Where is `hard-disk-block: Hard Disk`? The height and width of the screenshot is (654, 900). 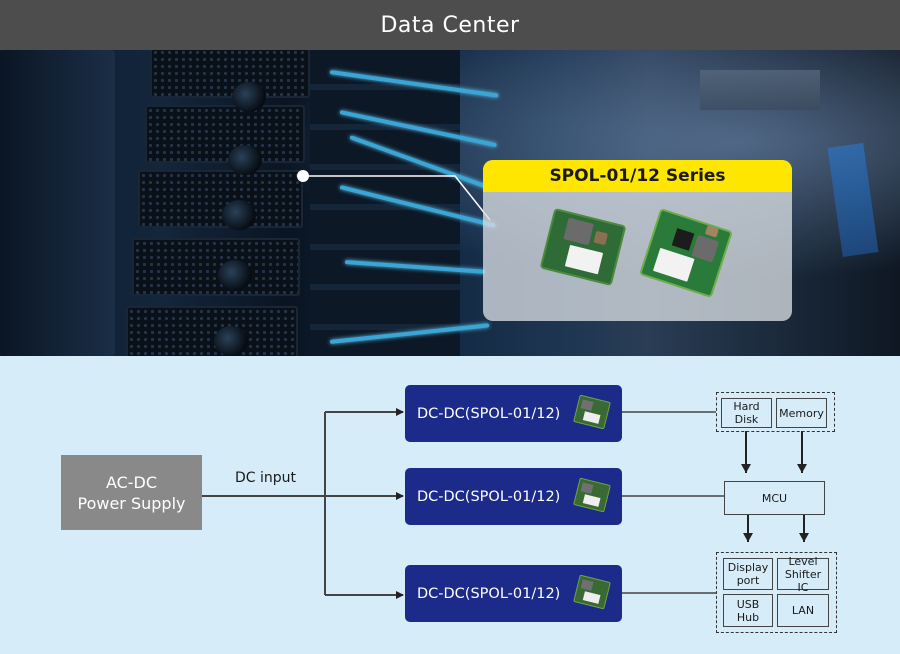 hard-disk-block: Hard Disk is located at coordinates (746, 413).